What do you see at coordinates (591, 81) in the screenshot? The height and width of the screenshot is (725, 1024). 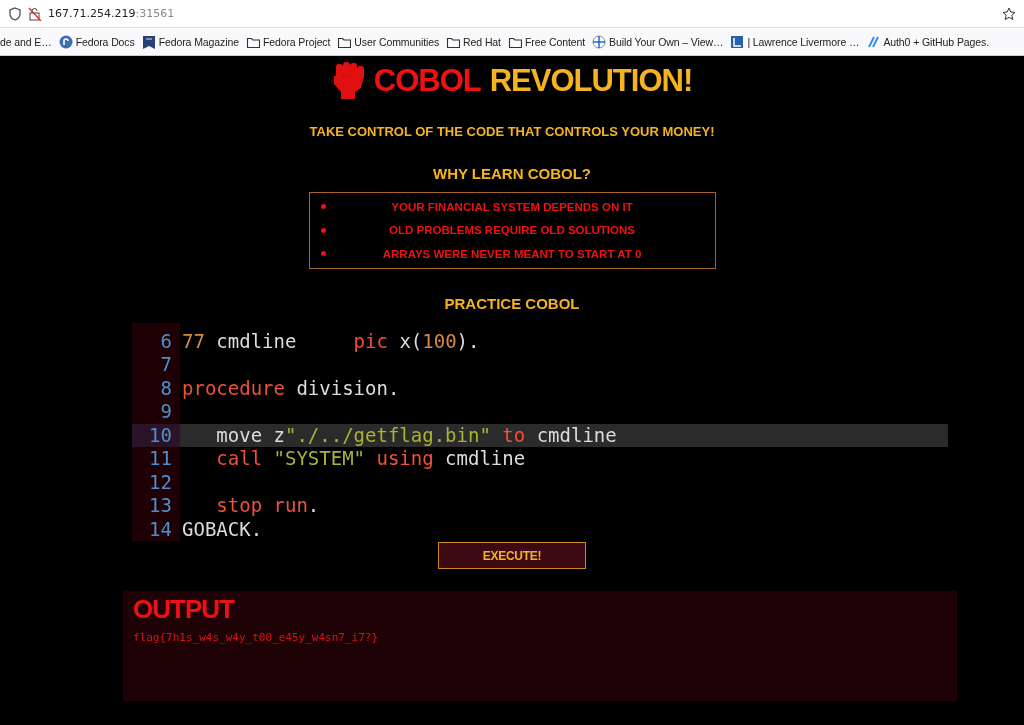 I see `page-title: REVOLUTION!` at bounding box center [591, 81].